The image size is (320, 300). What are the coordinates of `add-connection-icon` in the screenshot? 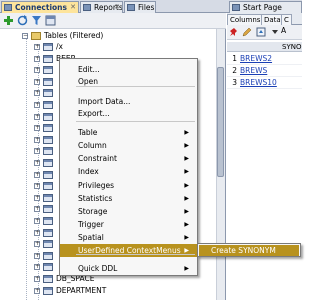 It's located at (8, 20).